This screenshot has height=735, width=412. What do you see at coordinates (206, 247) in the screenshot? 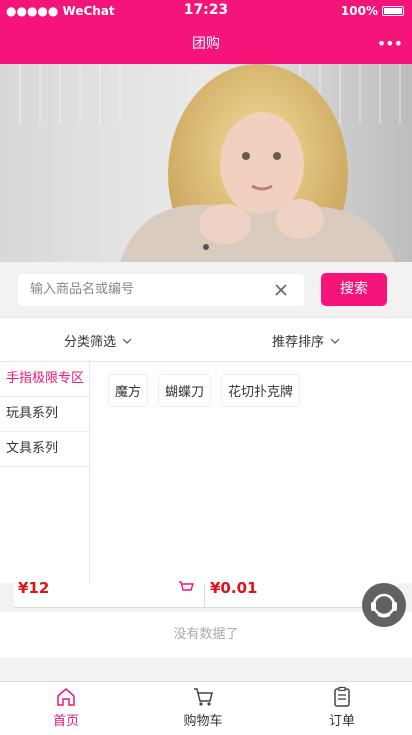
I see `banner-indicator` at bounding box center [206, 247].